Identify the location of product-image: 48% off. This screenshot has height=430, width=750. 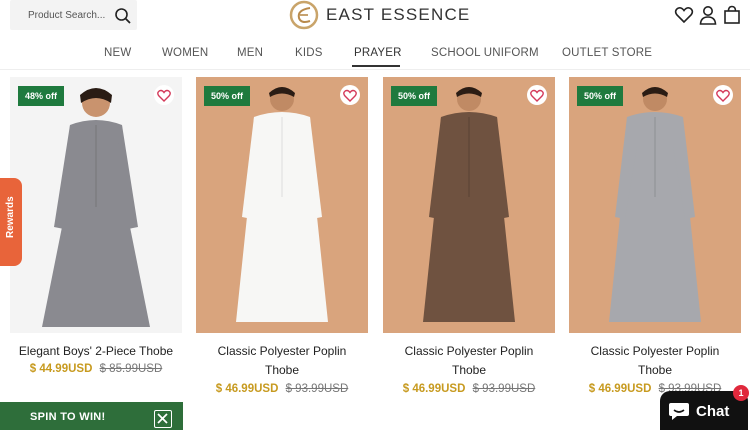
(96, 205).